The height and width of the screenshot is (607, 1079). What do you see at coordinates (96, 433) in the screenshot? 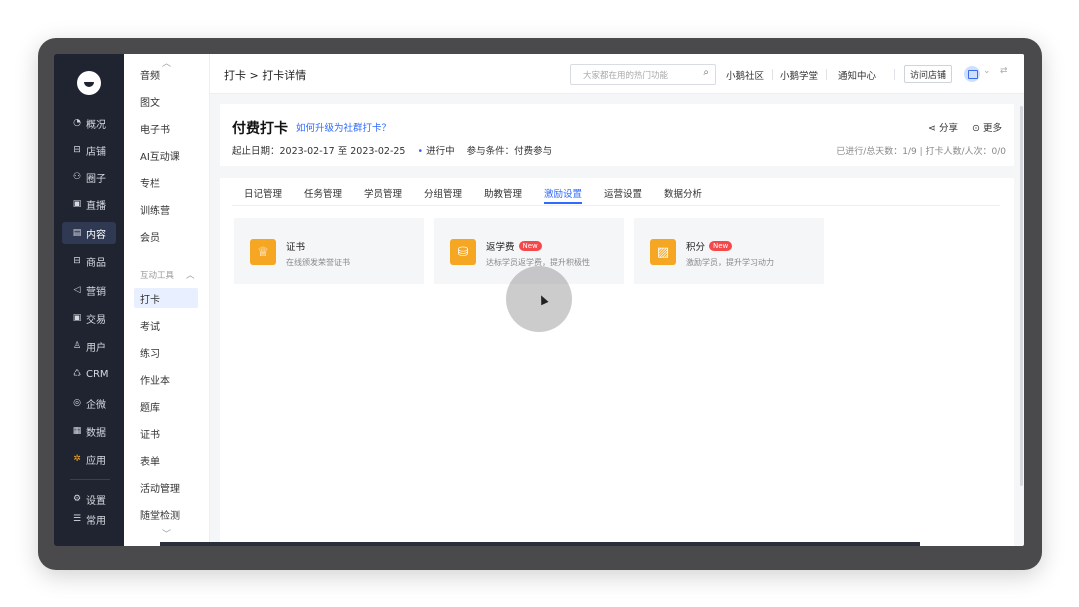
I see `nav-label: 数据` at bounding box center [96, 433].